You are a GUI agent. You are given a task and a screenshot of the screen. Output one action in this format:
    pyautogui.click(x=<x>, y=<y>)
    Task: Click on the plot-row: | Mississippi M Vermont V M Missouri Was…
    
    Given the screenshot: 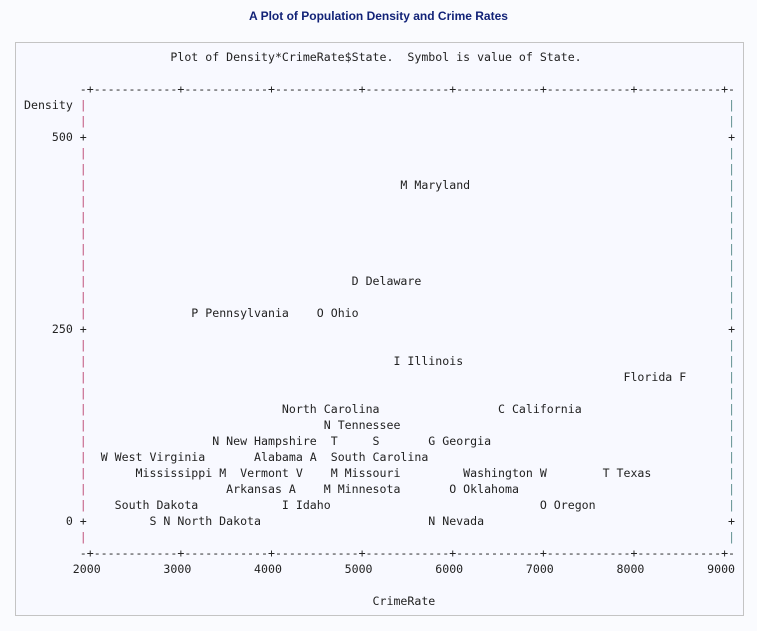 What is the action you would take?
    pyautogui.click(x=379, y=473)
    